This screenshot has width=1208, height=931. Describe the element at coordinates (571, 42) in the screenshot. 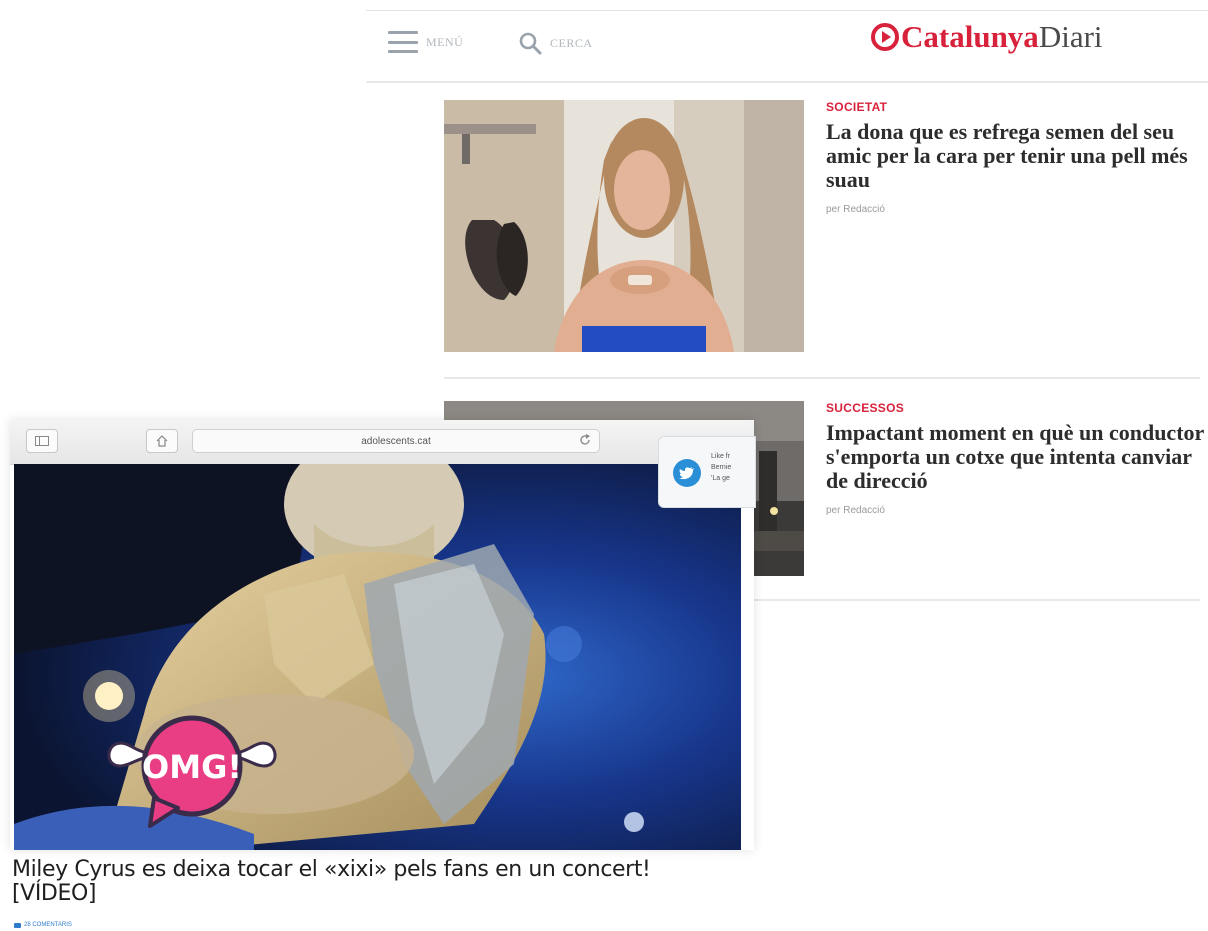

I see `search-label: CERCA` at that location.